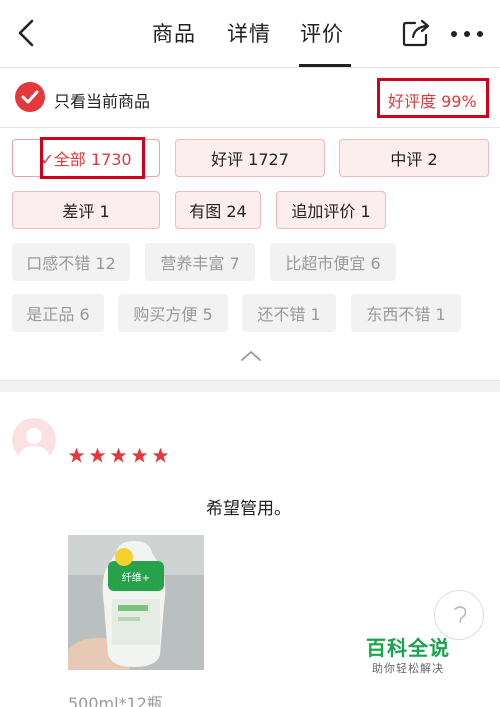  I want to click on chip-with-photo: 有图 24, so click(218, 210).